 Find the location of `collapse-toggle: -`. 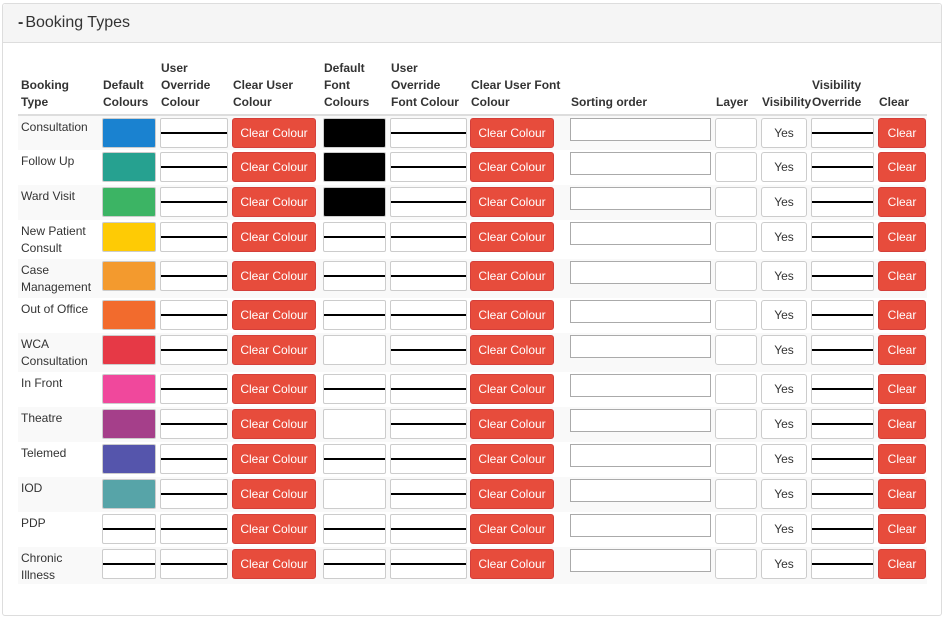

collapse-toggle: - is located at coordinates (20, 22).